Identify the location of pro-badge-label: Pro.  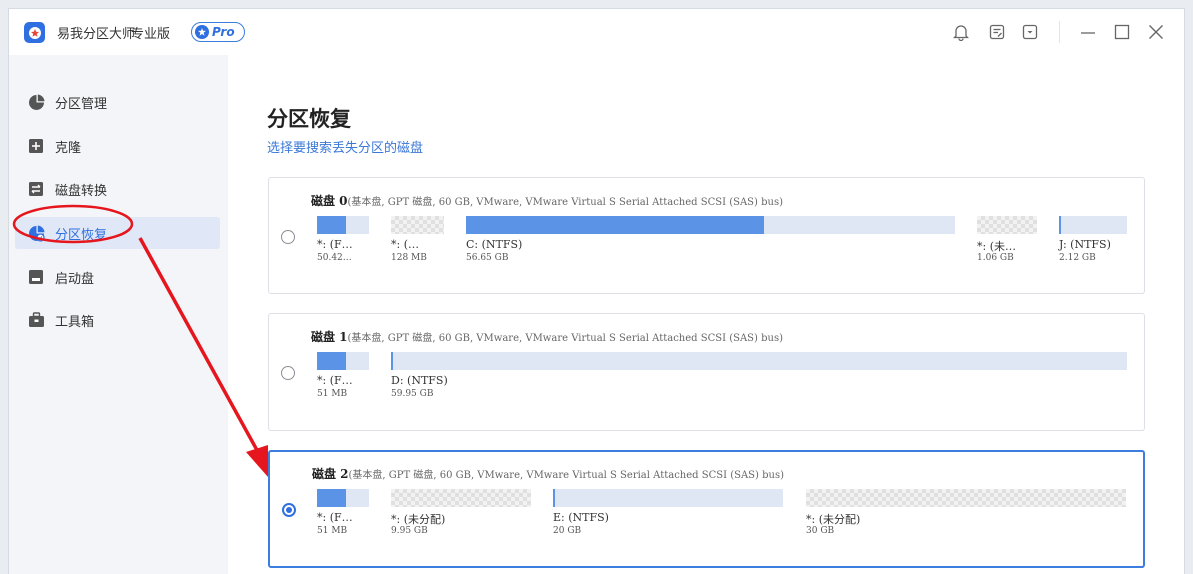
(223, 32).